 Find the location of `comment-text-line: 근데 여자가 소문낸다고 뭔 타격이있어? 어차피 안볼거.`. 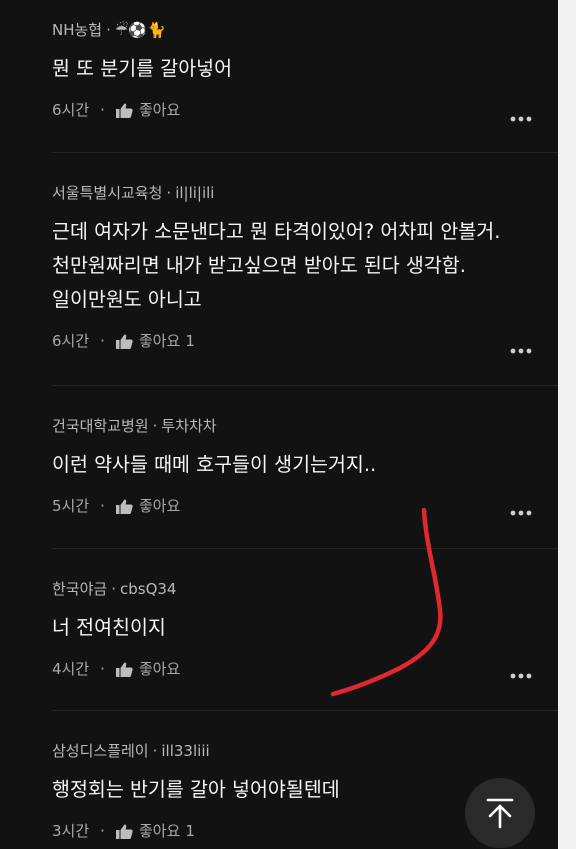

comment-text-line: 근데 여자가 소문낸다고 뭔 타격이있어? 어차피 안볼거. is located at coordinates (276, 231).